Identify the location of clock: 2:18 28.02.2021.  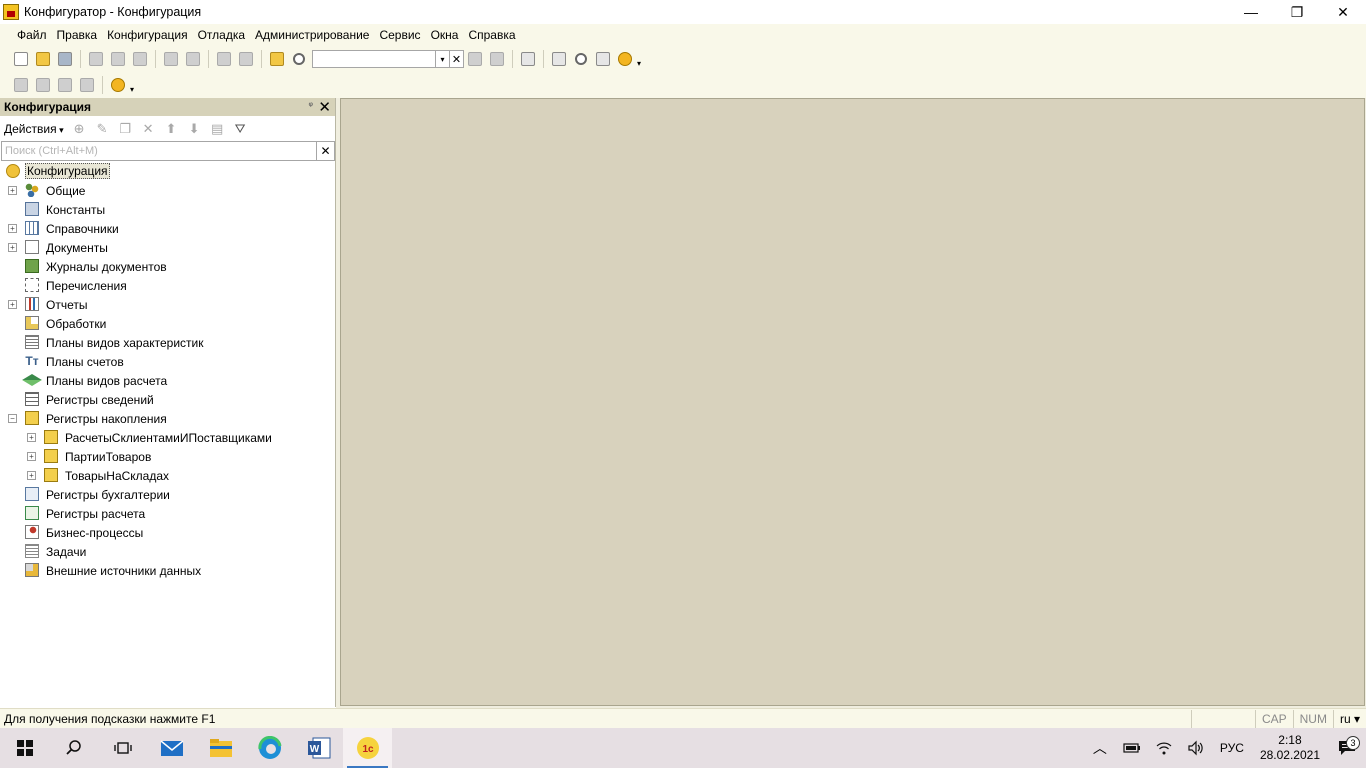
(1290, 748).